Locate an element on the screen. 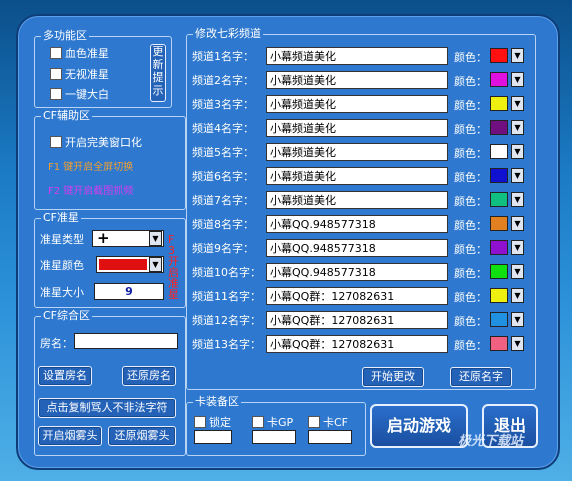  restore-room-button: 还原房名 is located at coordinates (149, 376).